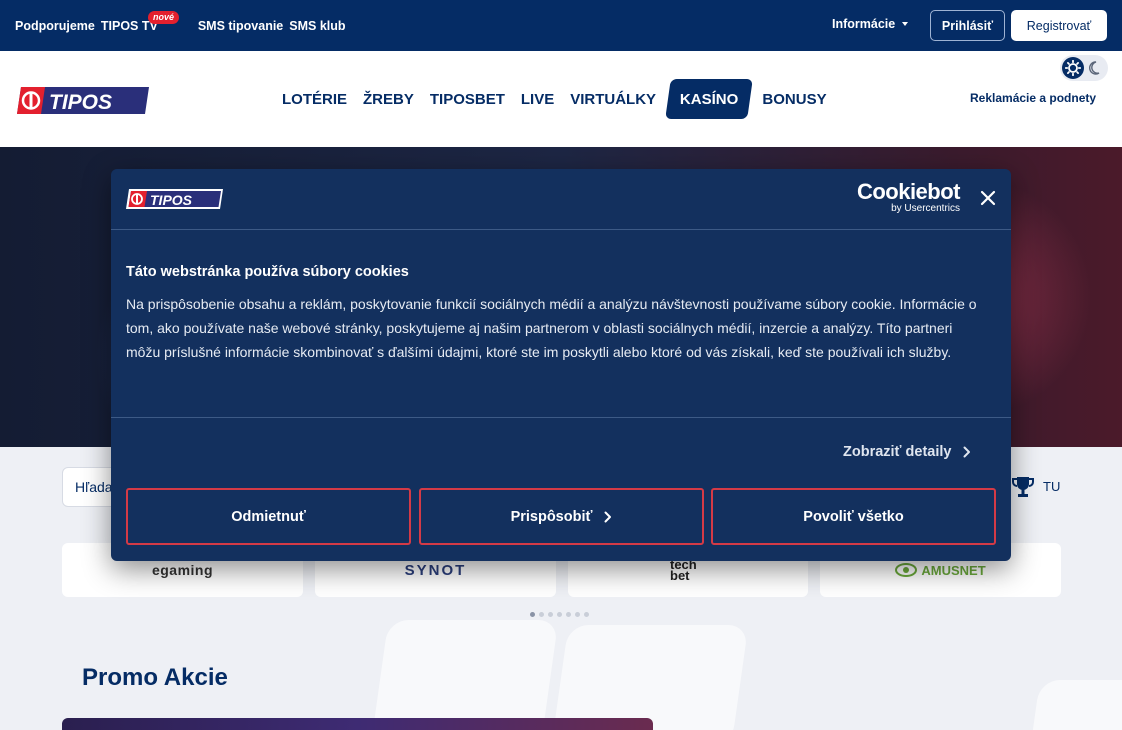  What do you see at coordinates (613, 99) in the screenshot?
I see `nav-virtualky: VIRTUÁLKY` at bounding box center [613, 99].